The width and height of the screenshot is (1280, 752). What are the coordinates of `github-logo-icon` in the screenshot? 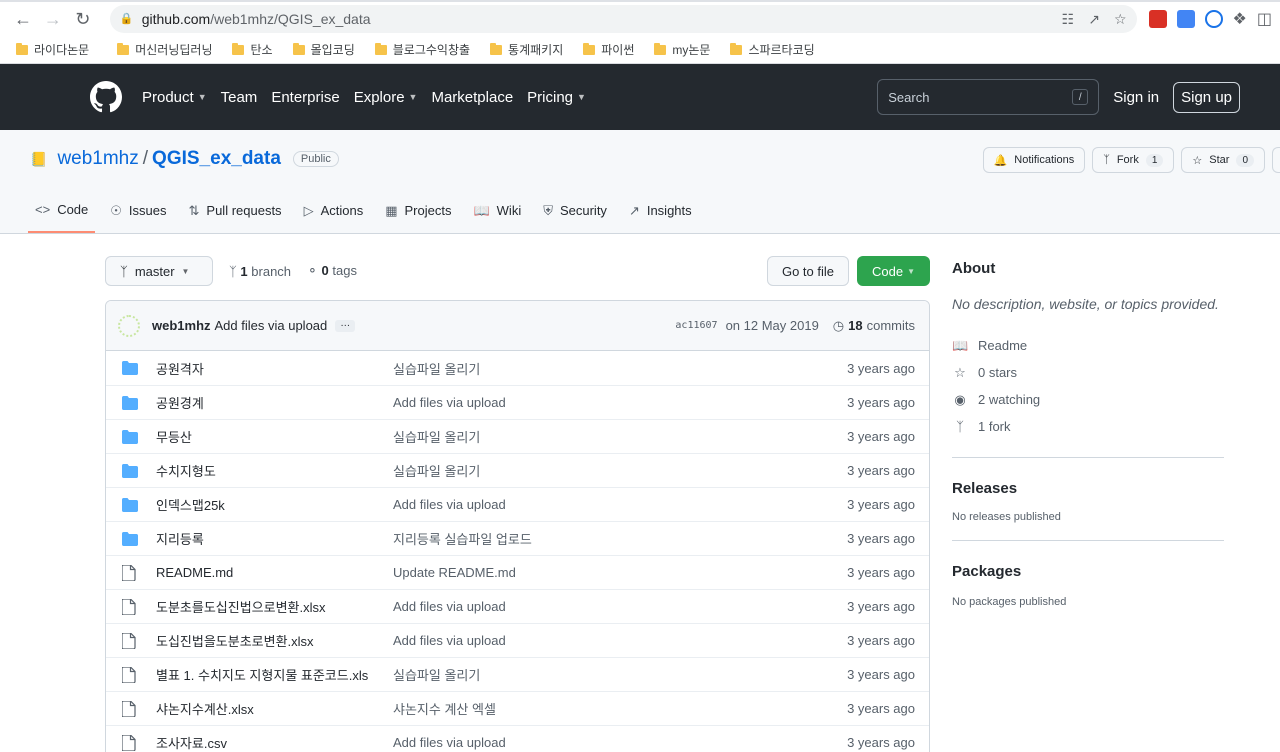 It's located at (106, 97).